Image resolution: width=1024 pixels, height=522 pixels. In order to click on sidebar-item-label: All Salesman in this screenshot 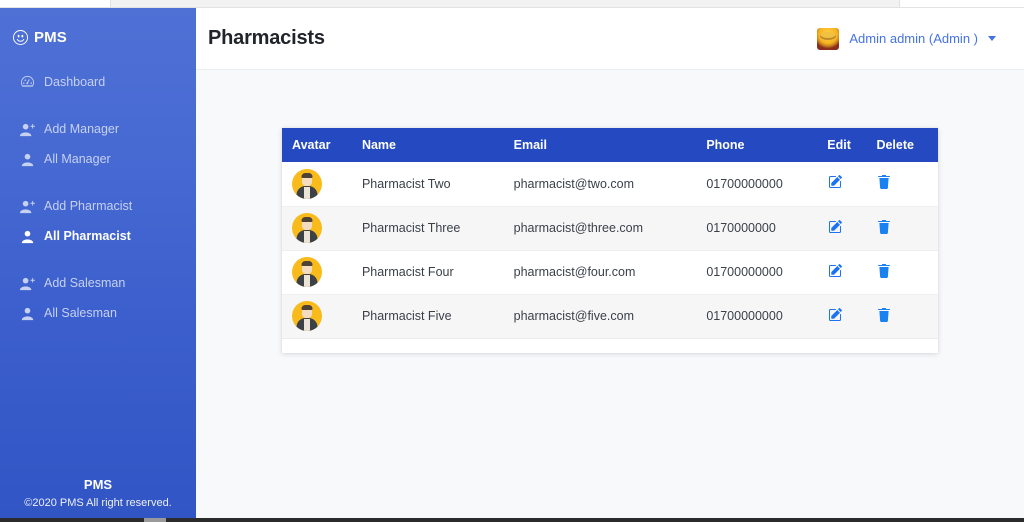, I will do `click(80, 313)`.